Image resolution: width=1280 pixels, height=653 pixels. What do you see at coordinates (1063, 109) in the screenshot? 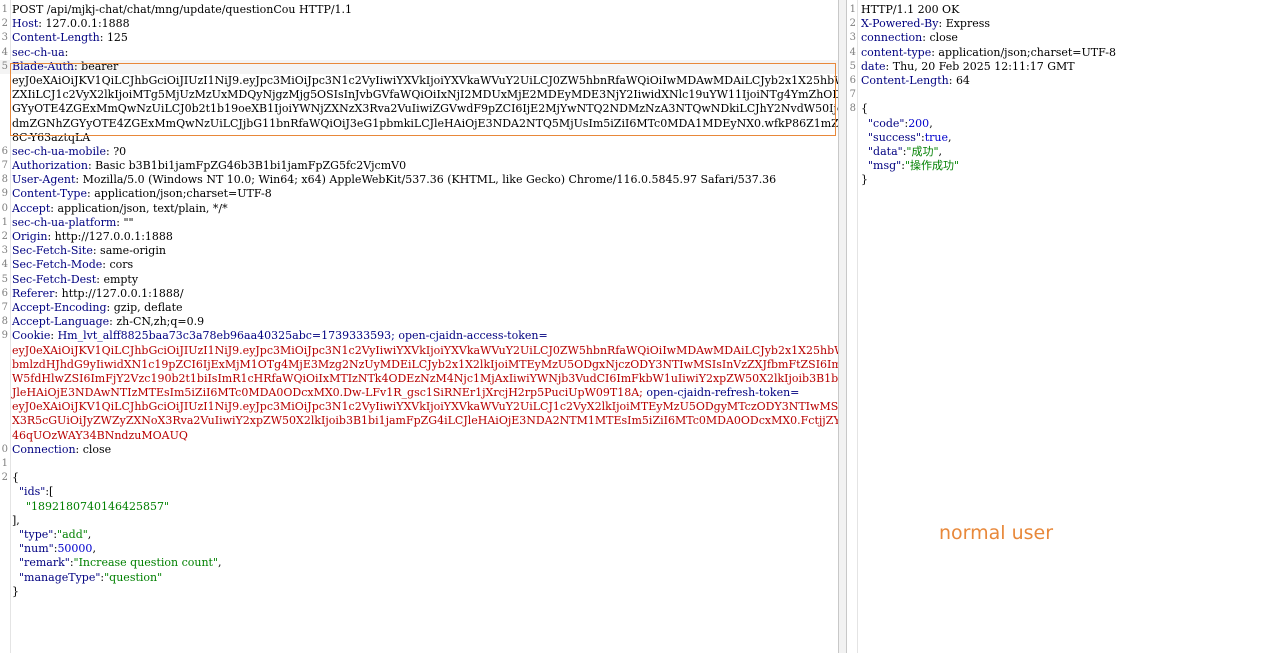
I see `response-line: 8{` at bounding box center [1063, 109].